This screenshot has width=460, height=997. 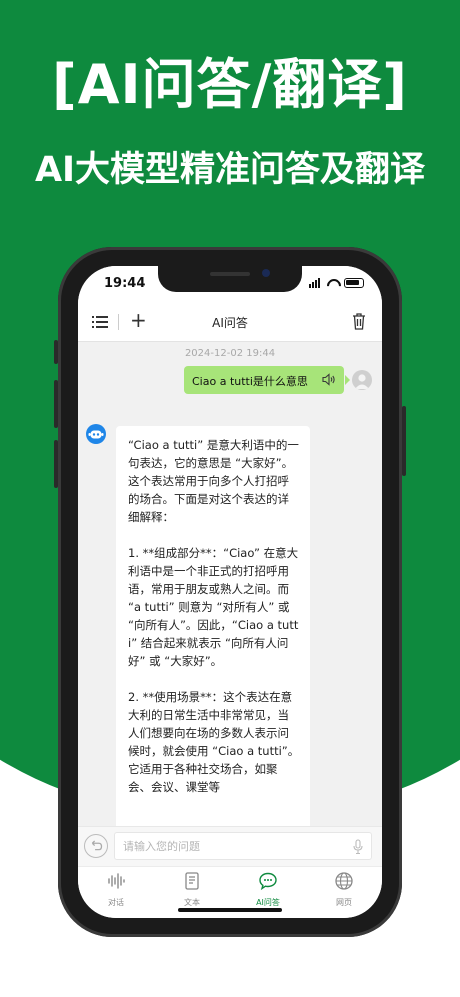 What do you see at coordinates (96, 846) in the screenshot?
I see `back-arrow-icon` at bounding box center [96, 846].